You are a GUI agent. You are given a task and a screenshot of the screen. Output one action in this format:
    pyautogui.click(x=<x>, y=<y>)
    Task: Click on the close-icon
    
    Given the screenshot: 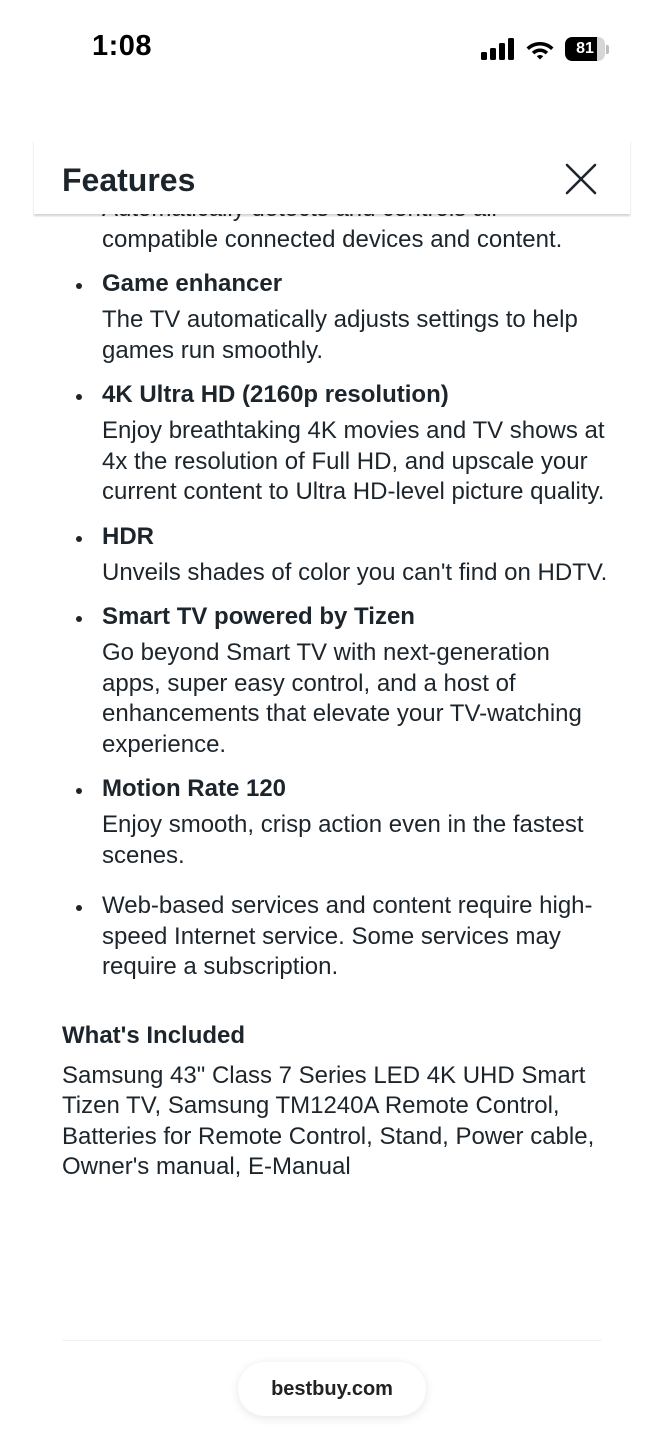 What is the action you would take?
    pyautogui.click(x=581, y=179)
    